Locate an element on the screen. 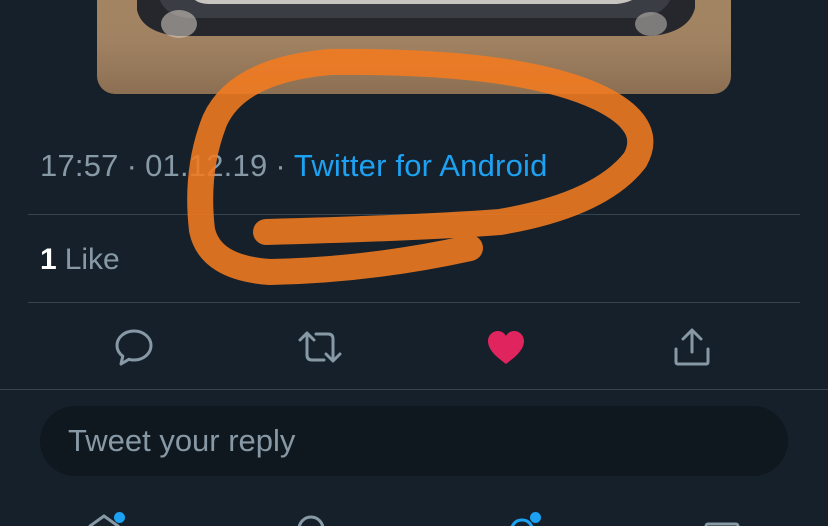 This screenshot has height=526, width=828. retweet-icon is located at coordinates (320, 347).